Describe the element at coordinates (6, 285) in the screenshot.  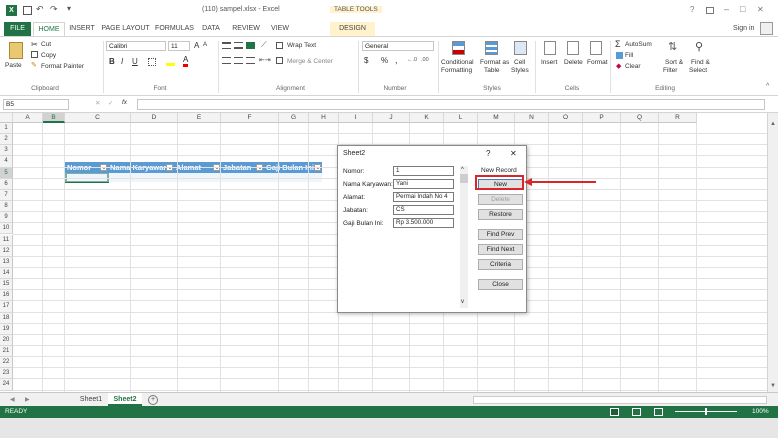
I see `row-header: 15` at that location.